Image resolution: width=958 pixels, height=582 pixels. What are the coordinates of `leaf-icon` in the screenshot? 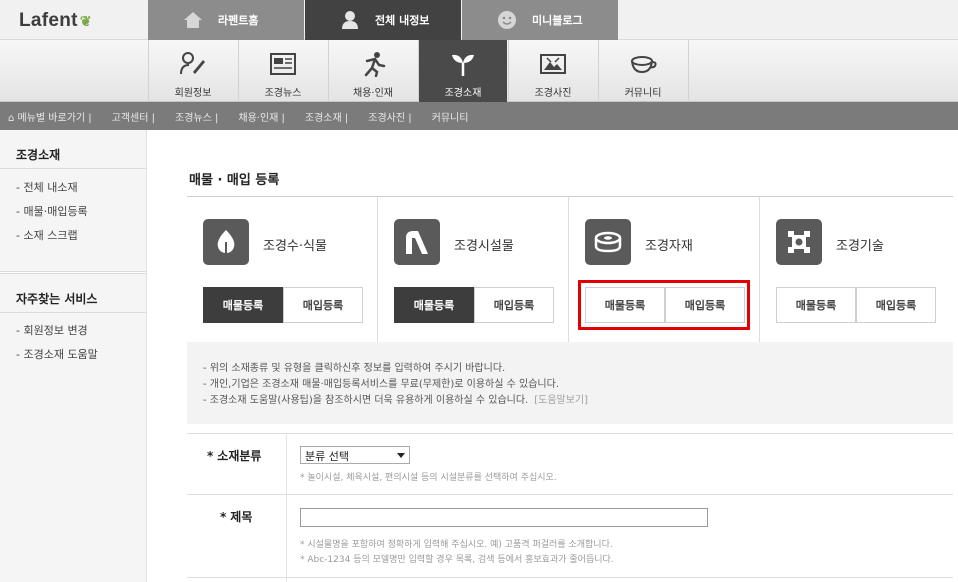 It's located at (226, 242).